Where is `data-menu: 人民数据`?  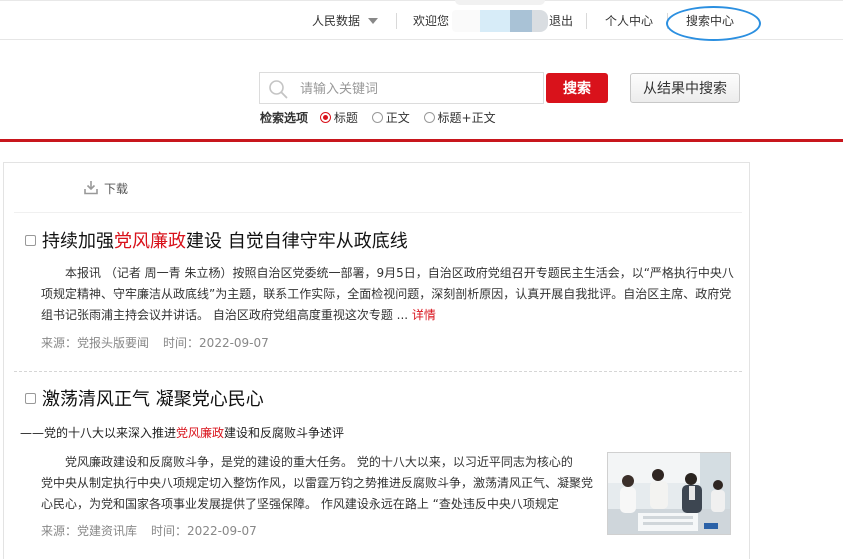 data-menu: 人民数据 is located at coordinates (345, 21).